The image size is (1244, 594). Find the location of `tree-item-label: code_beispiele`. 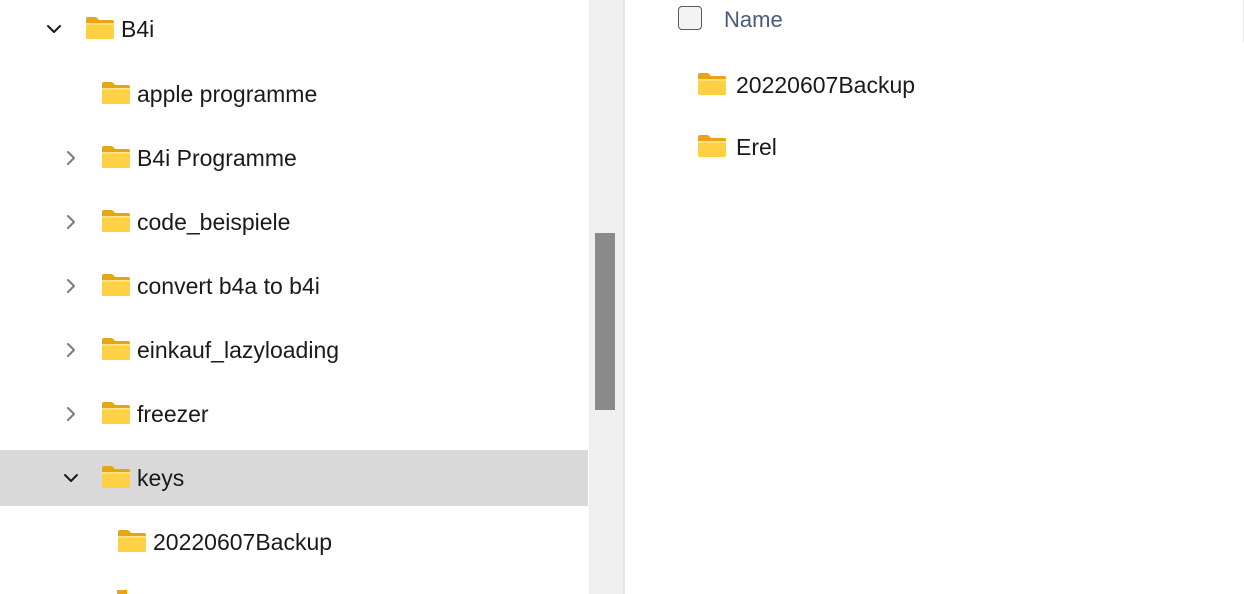

tree-item-label: code_beispiele is located at coordinates (214, 222).